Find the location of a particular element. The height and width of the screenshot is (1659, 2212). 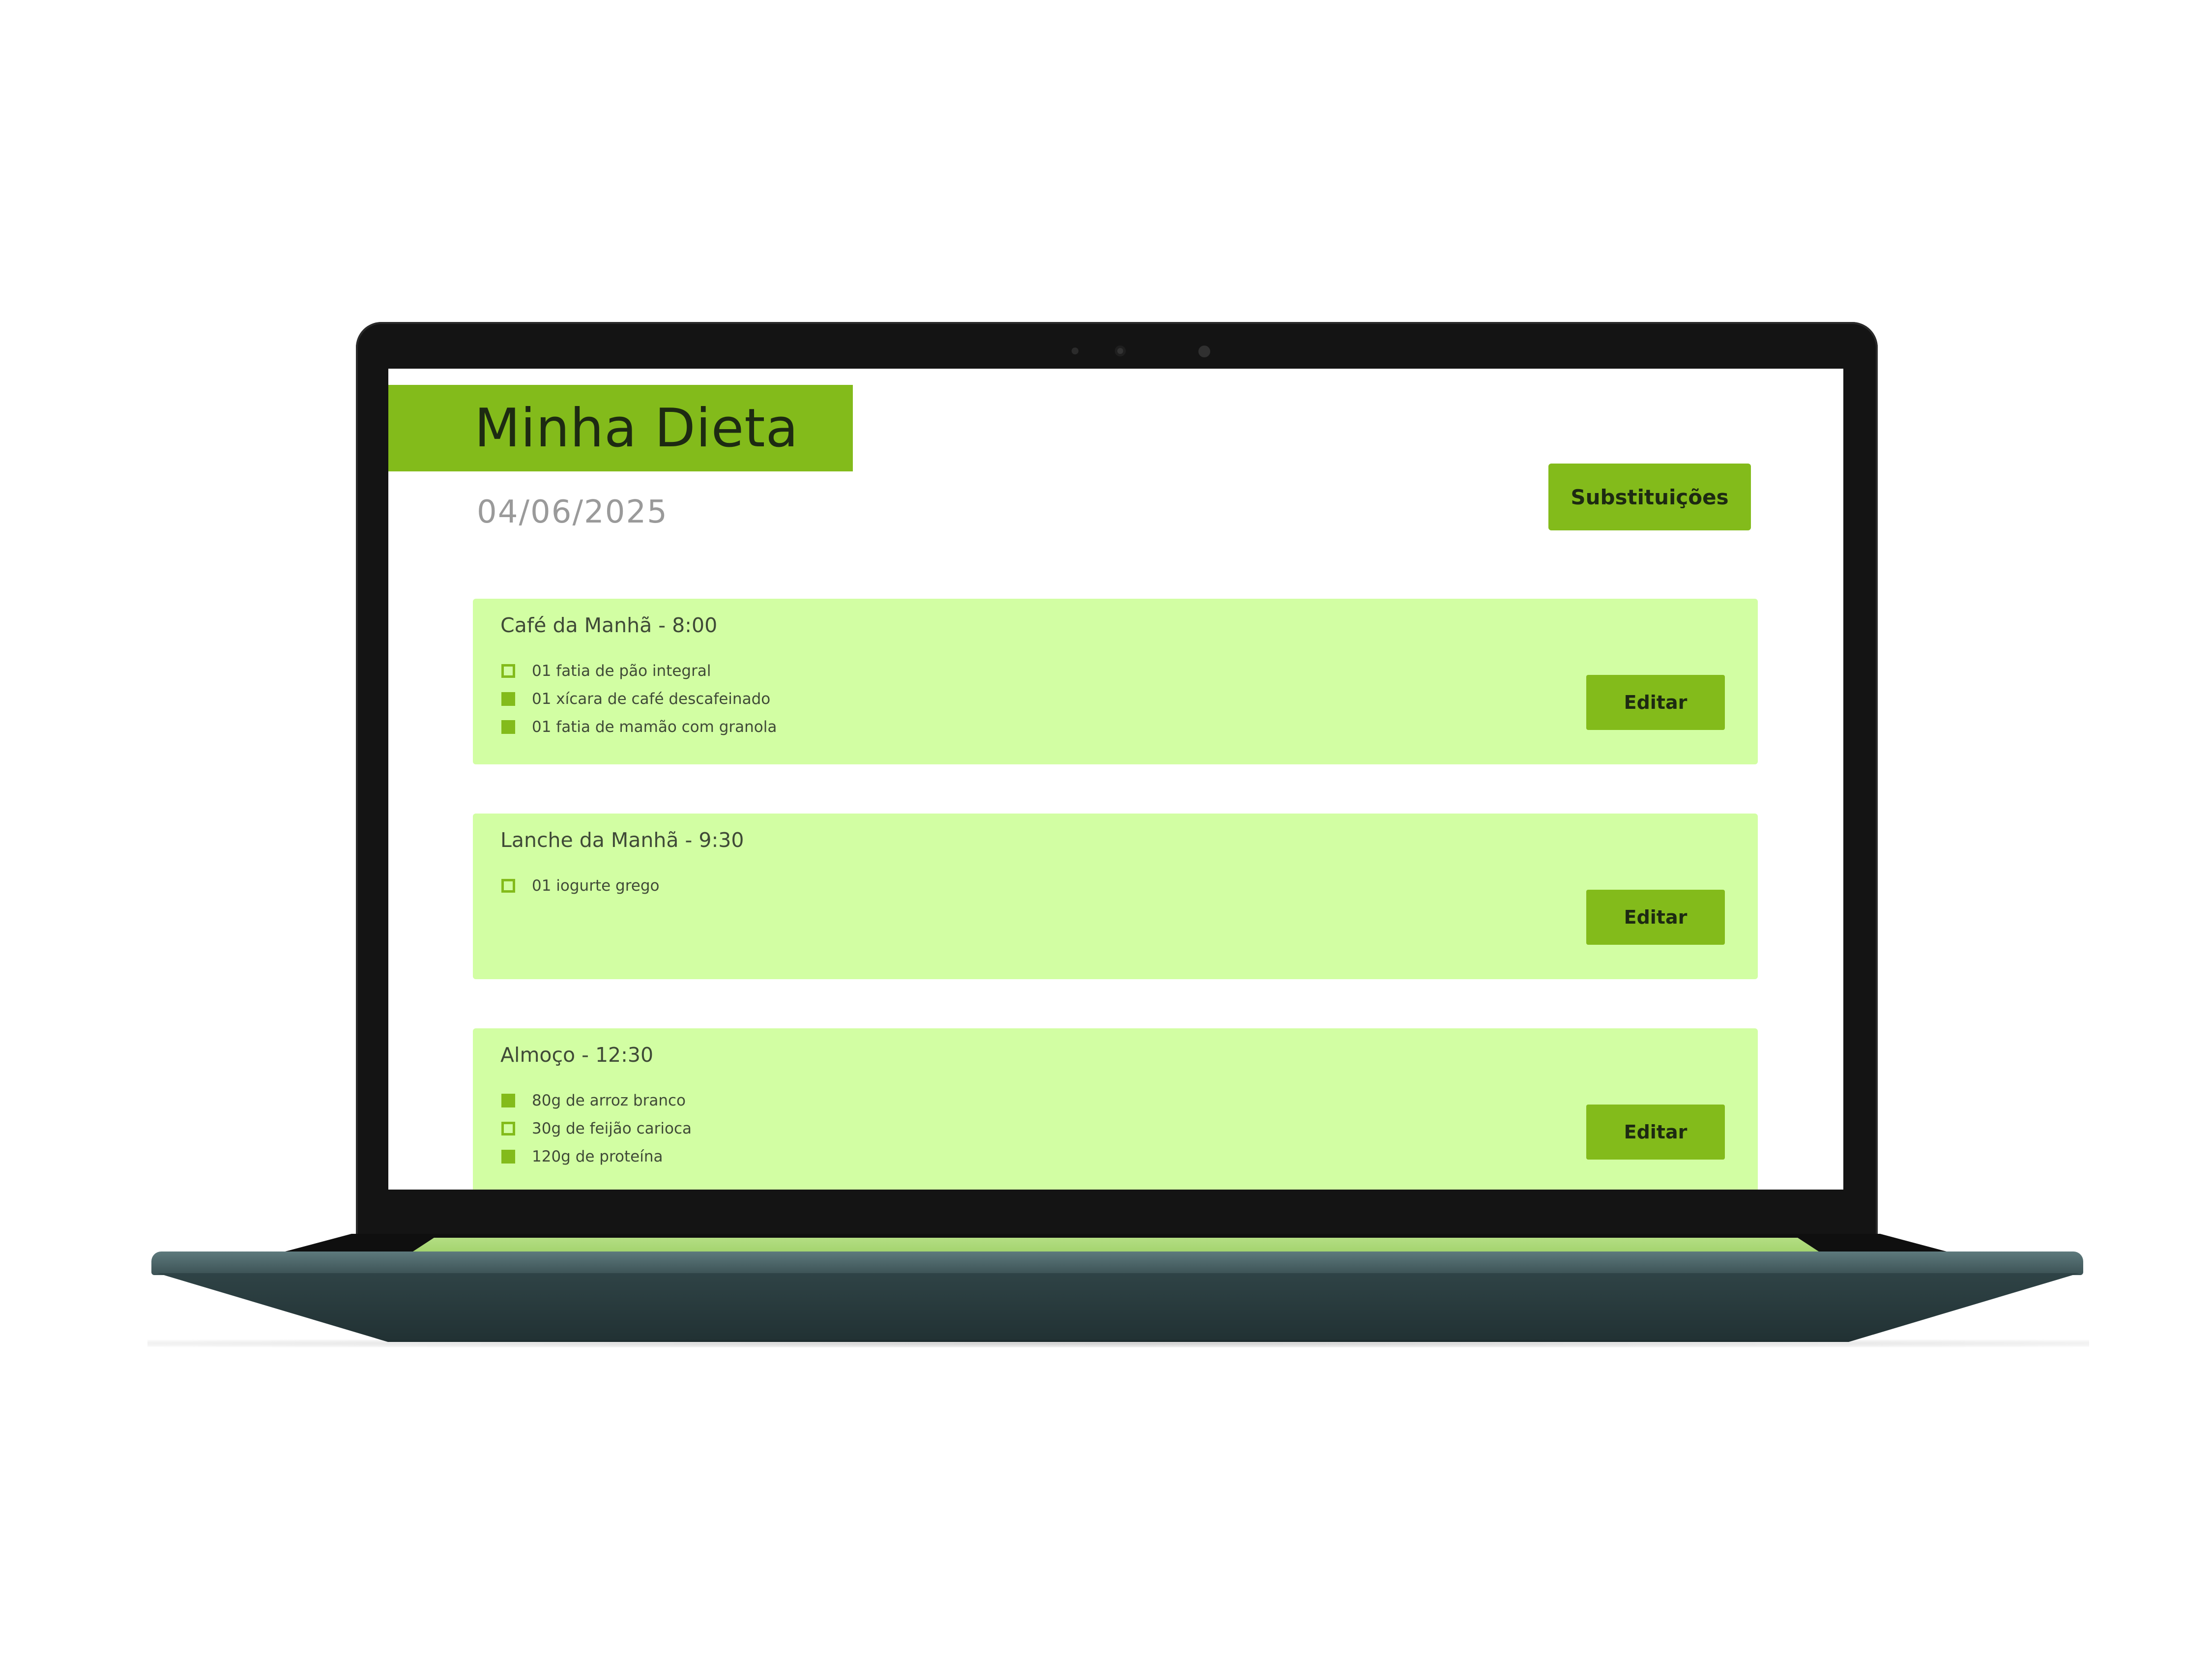

webcam-icon is located at coordinates (1120, 351).